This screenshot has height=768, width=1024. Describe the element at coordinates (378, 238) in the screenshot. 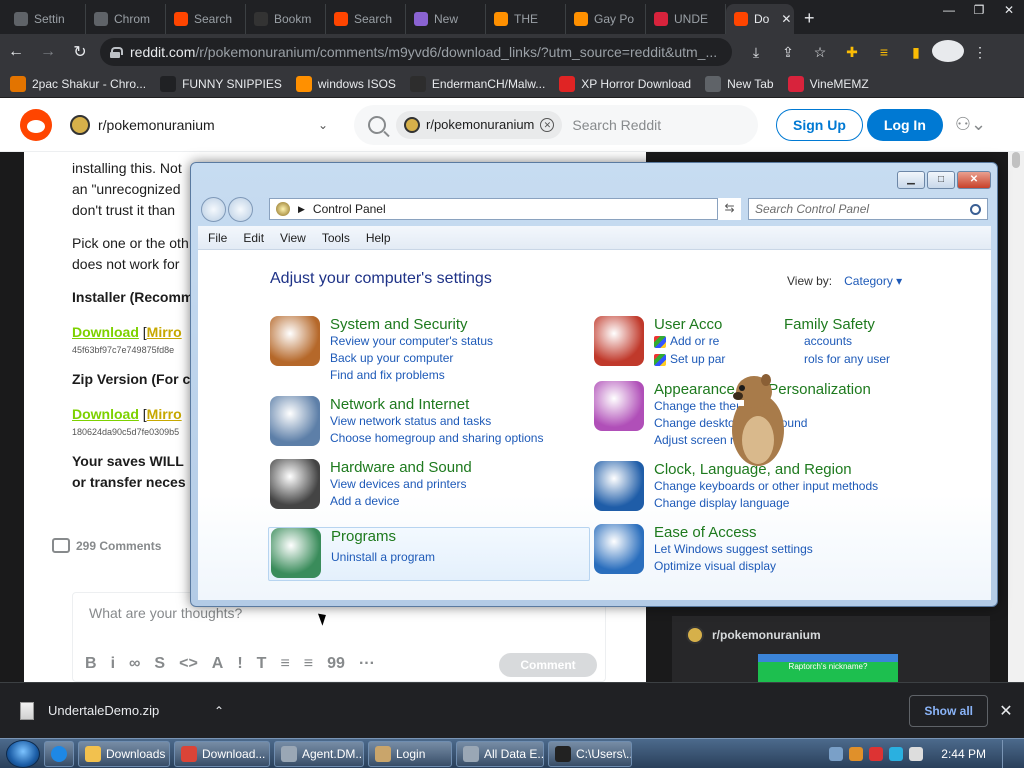

I see `menu-item: Help` at that location.